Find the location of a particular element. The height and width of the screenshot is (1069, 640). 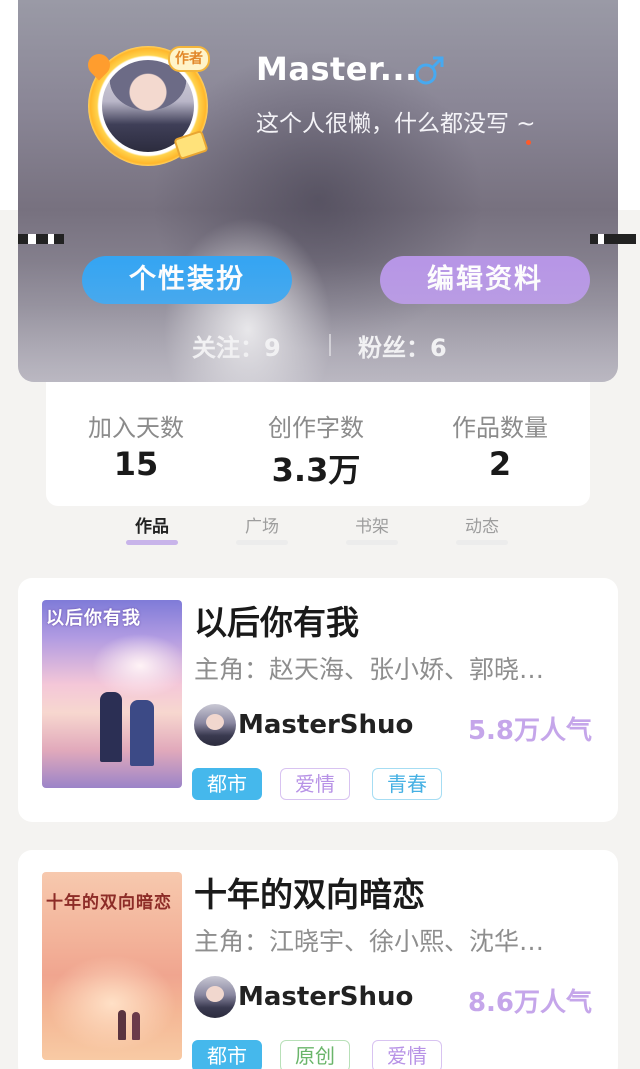

stat-works: 作品数量 2 is located at coordinates (500, 445).